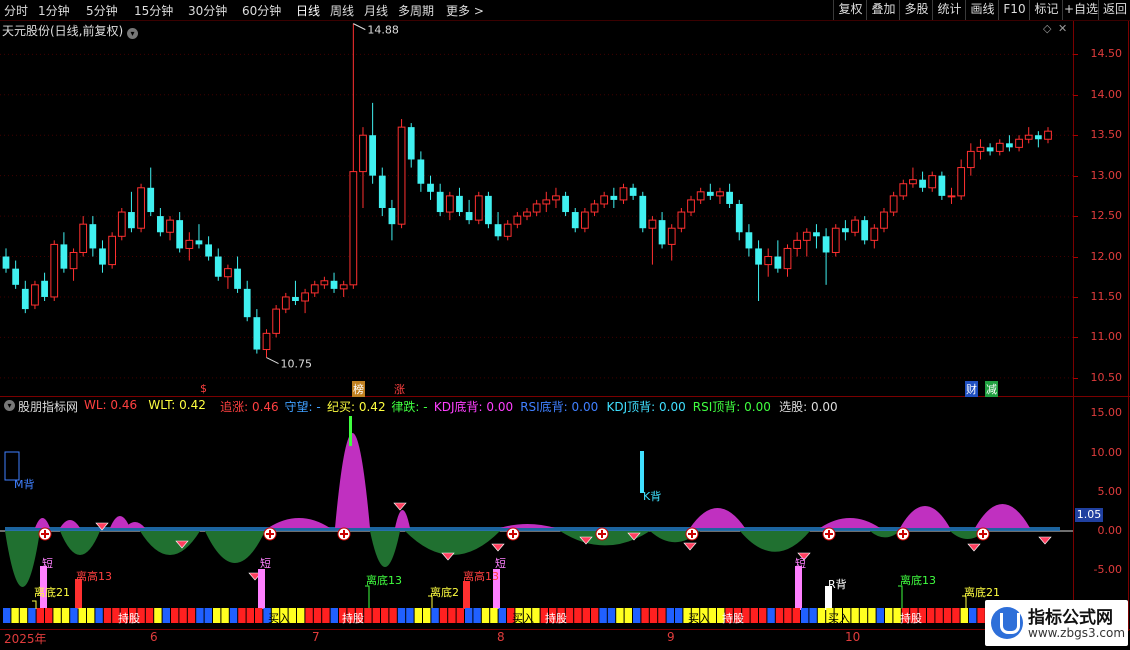 The image size is (1130, 650). I want to click on toolbar-action-7: +自选, so click(1080, 10).